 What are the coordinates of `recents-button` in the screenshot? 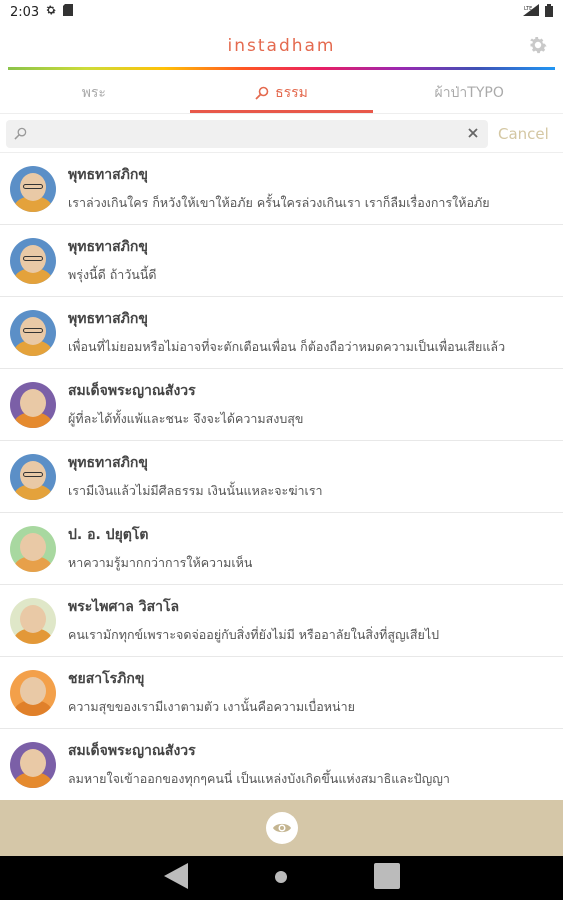 It's located at (387, 878).